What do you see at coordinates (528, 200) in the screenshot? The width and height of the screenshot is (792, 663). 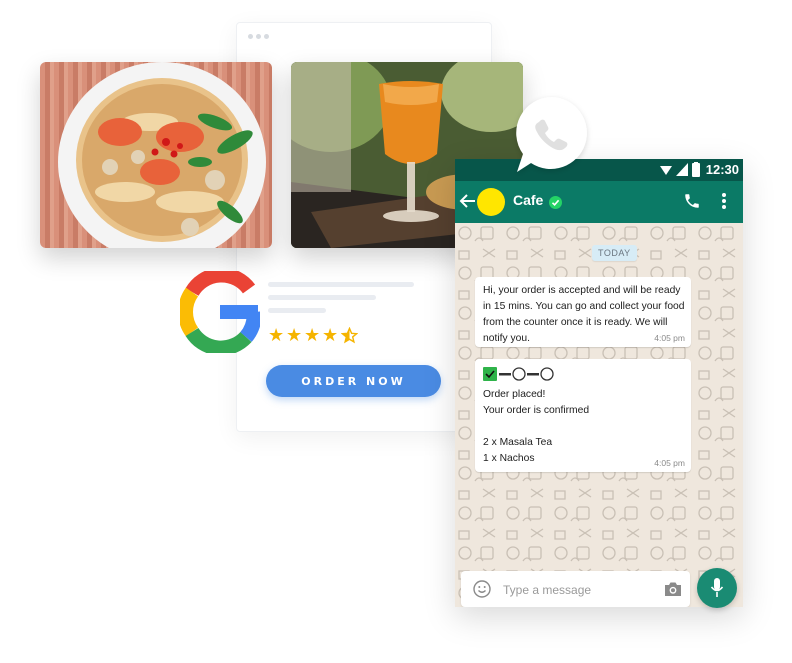 I see `contact-name: Cafe` at bounding box center [528, 200].